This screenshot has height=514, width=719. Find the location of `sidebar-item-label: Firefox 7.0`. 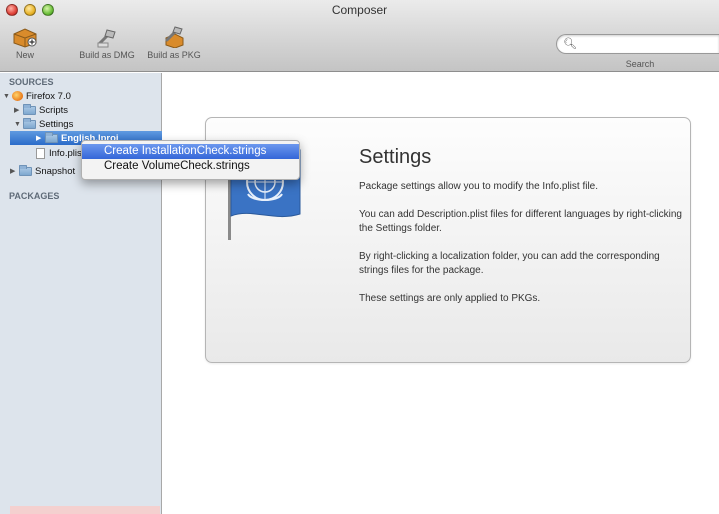

sidebar-item-label: Firefox 7.0 is located at coordinates (48, 96).